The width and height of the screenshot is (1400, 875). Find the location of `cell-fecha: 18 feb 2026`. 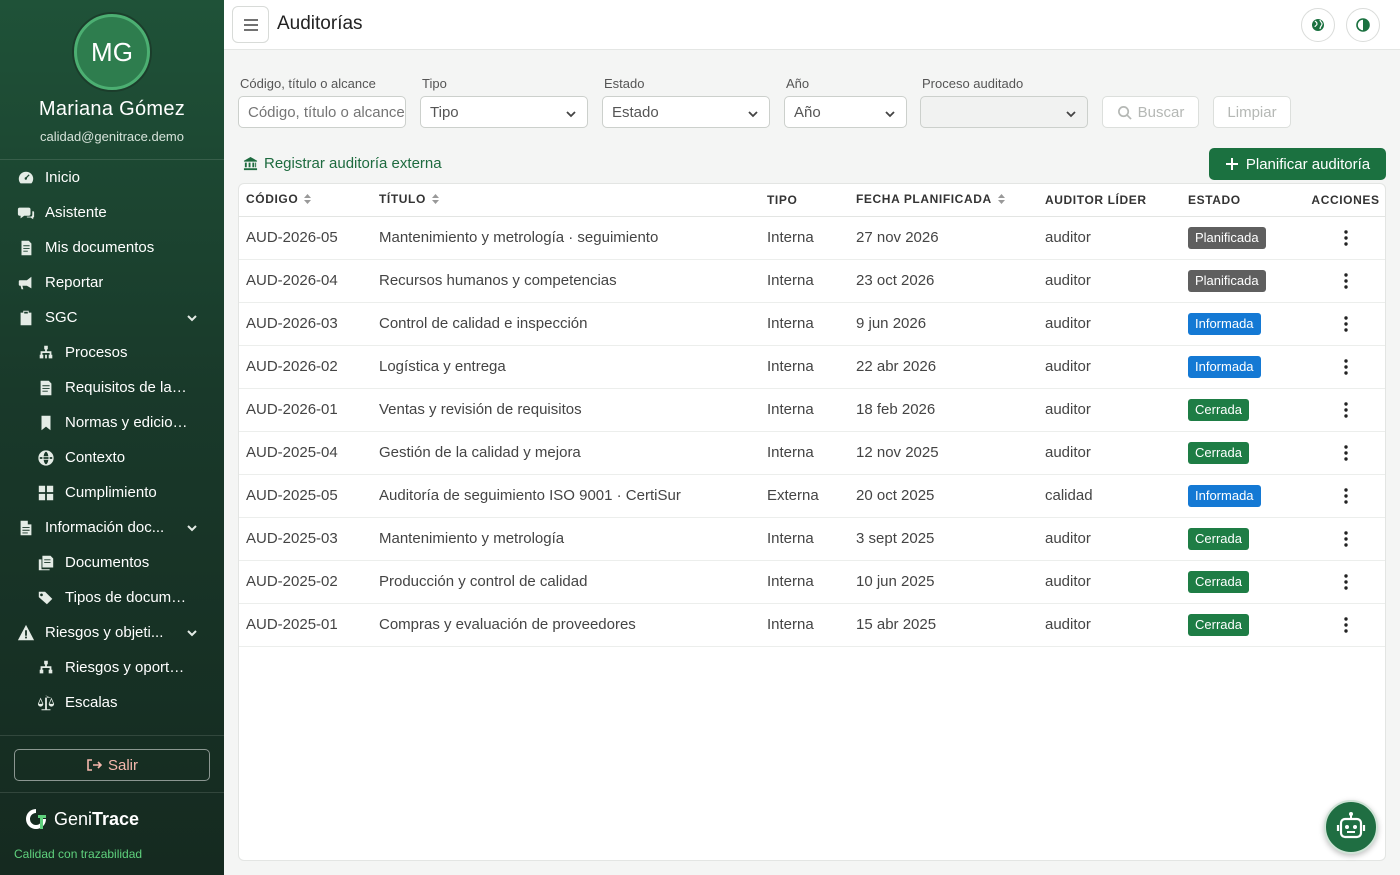

cell-fecha: 18 feb 2026 is located at coordinates (950, 410).